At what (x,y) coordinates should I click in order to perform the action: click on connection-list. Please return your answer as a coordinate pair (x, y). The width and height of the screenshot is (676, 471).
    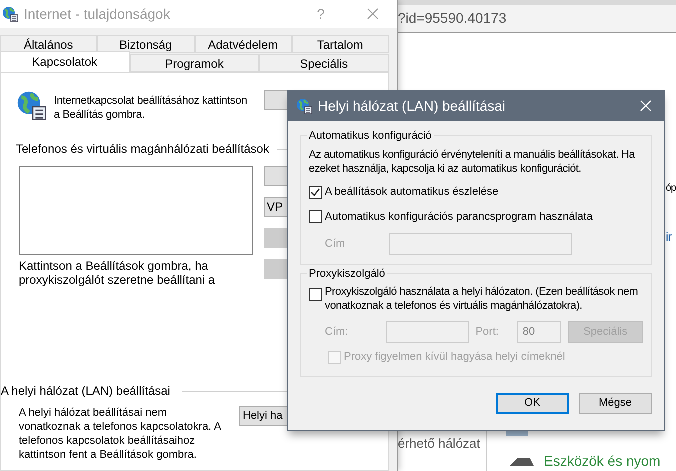
    Looking at the image, I should click on (136, 210).